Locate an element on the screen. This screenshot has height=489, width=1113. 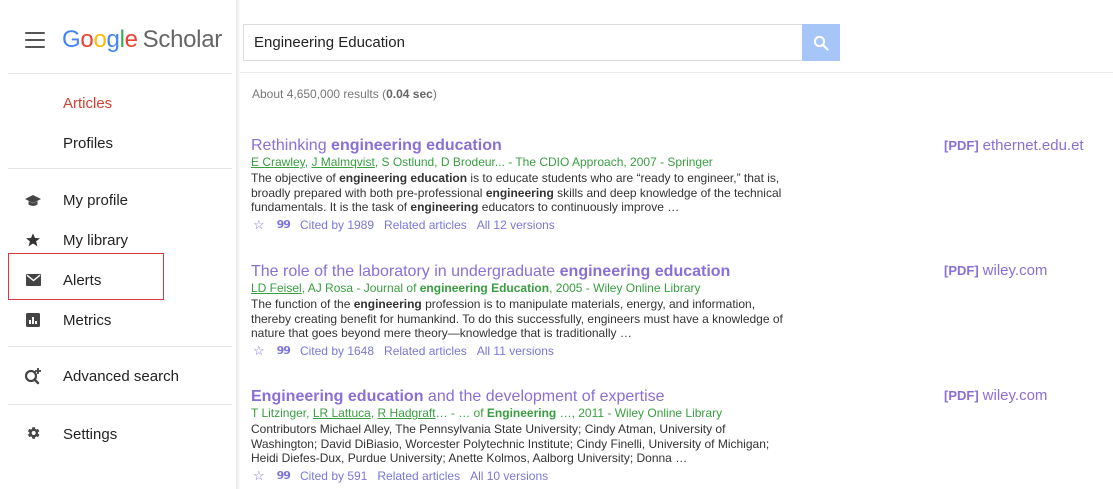
google-scholar-logo: Google Scholar is located at coordinates (142, 40).